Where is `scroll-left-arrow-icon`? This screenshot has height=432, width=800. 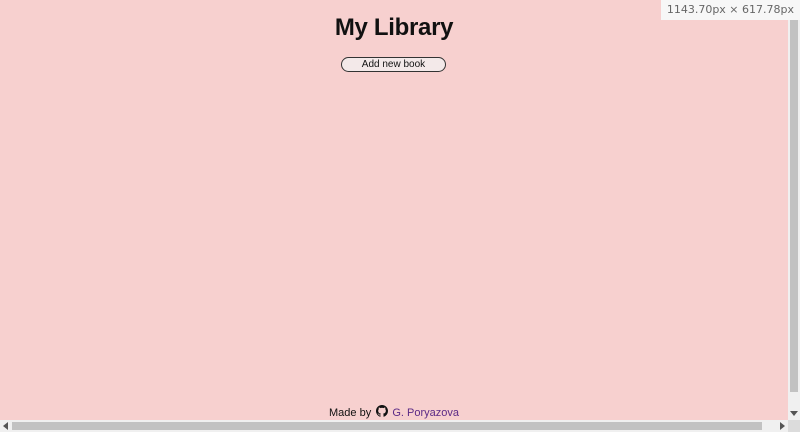
scroll-left-arrow-icon is located at coordinates (5, 426).